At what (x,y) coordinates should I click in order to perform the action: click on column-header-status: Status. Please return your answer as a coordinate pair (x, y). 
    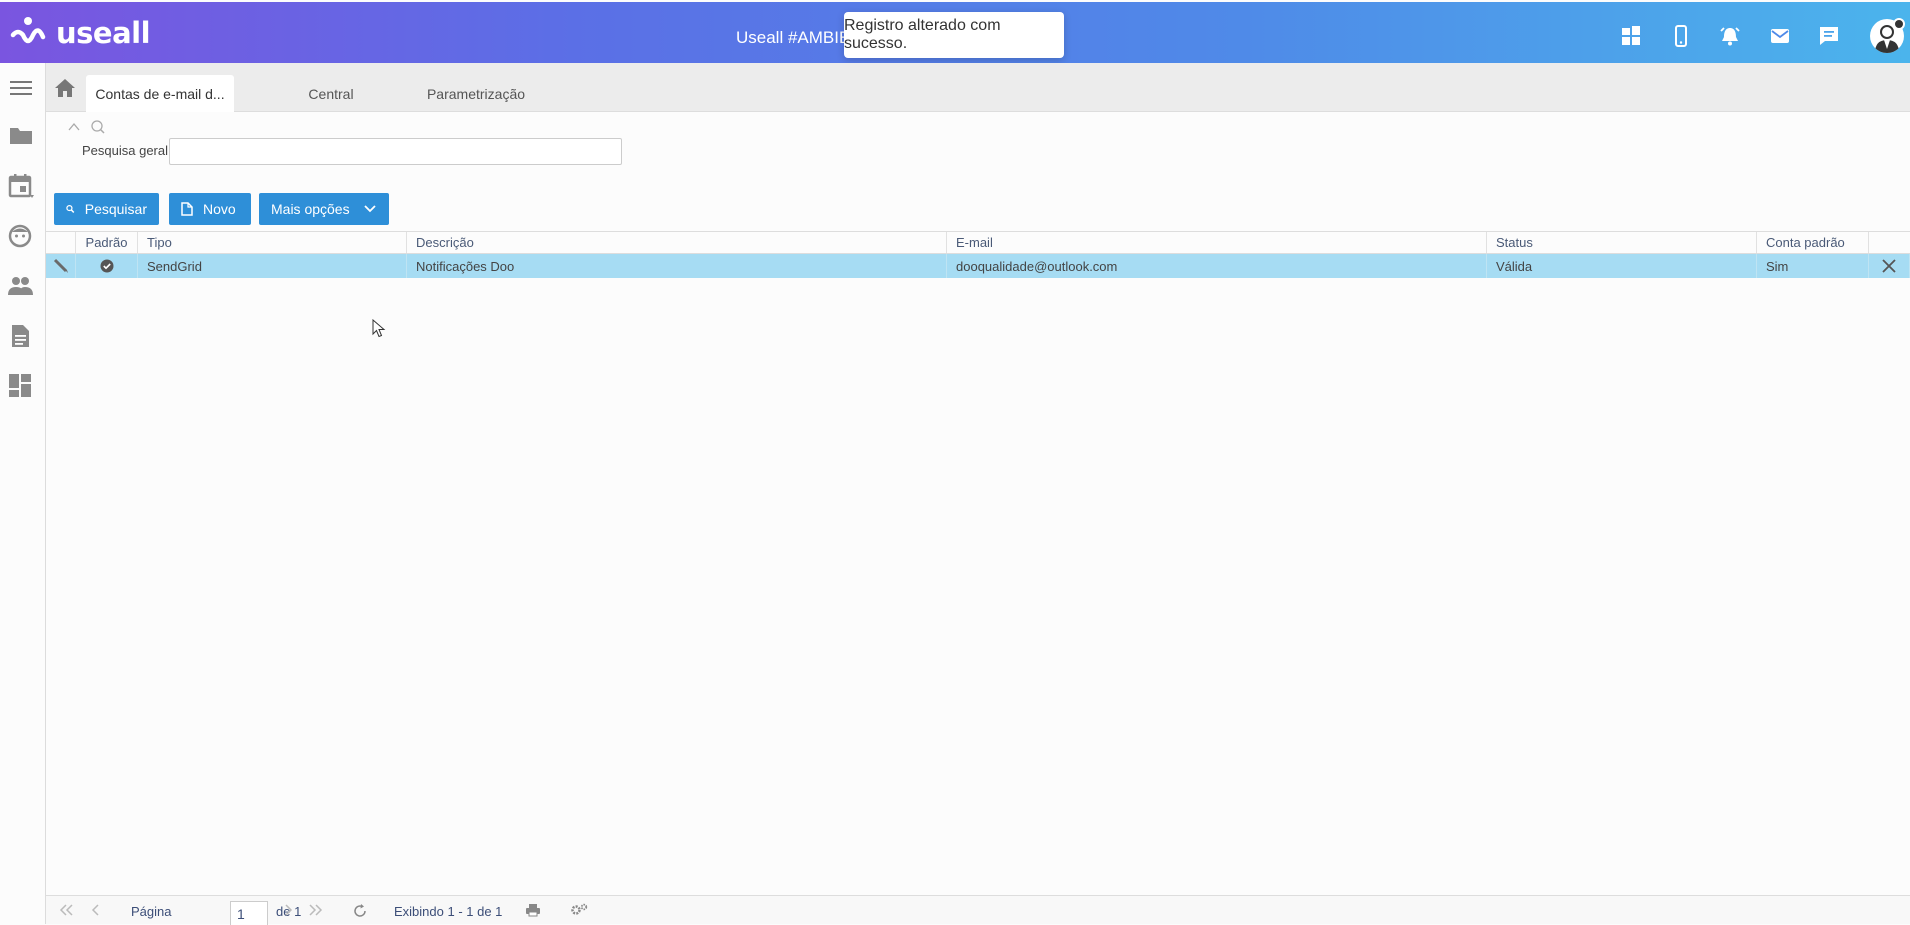
    Looking at the image, I should click on (1622, 242).